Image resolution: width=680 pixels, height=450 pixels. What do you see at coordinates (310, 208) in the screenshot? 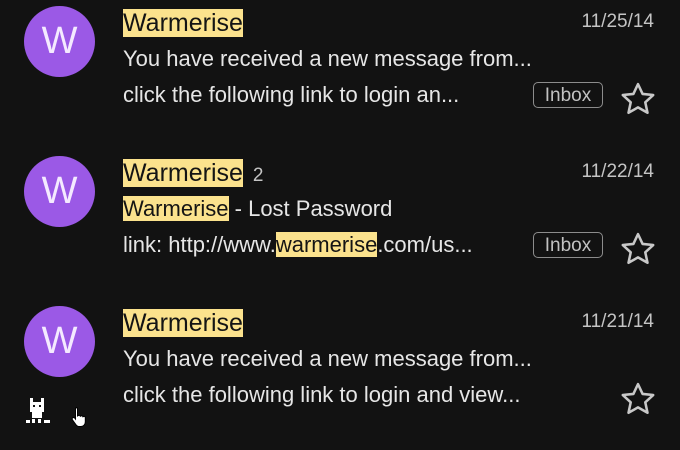
I see `subject-text: - Lost Password` at bounding box center [310, 208].